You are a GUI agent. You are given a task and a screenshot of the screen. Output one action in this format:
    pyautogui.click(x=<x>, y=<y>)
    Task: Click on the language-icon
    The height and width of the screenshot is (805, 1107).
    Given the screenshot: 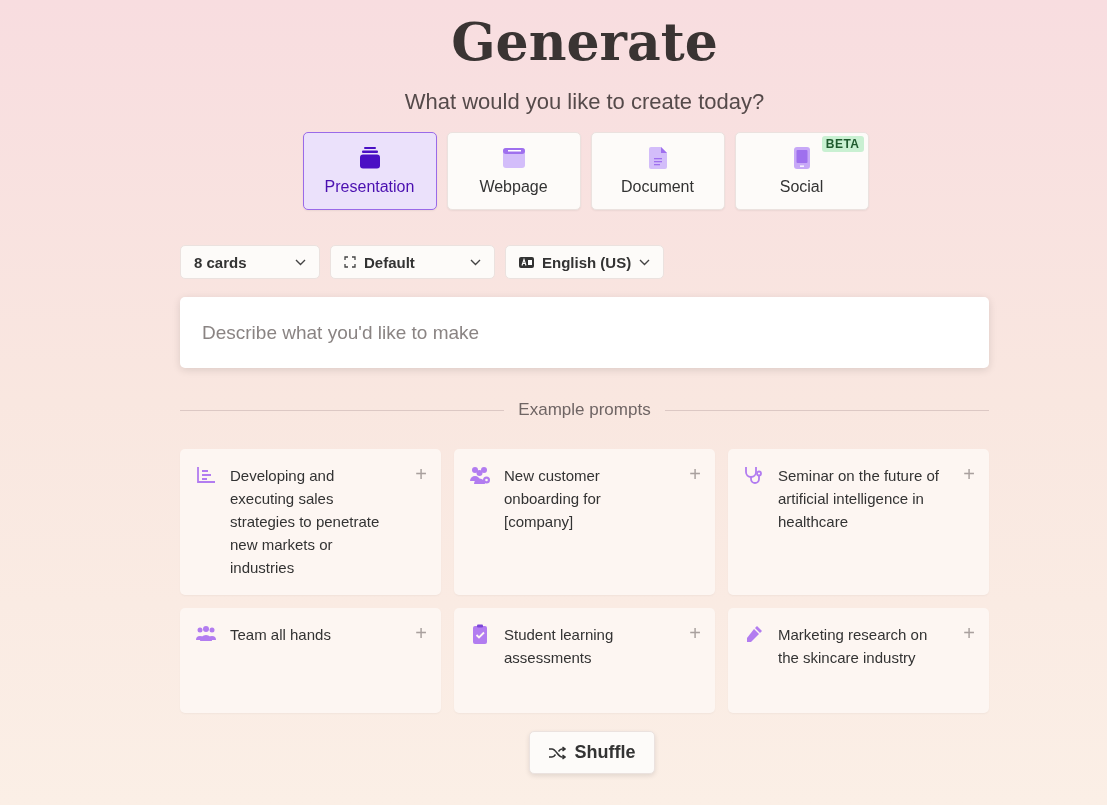 What is the action you would take?
    pyautogui.click(x=526, y=262)
    